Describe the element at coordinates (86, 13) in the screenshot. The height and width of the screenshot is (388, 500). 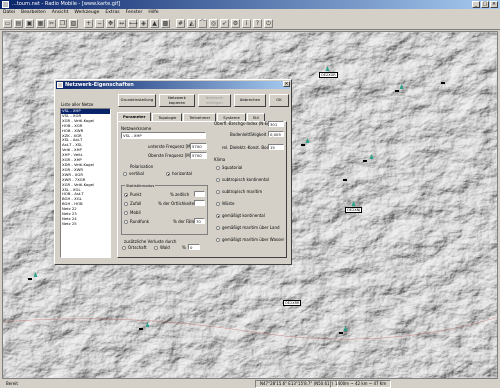
I see `menu-tools: Werkzeuge` at that location.